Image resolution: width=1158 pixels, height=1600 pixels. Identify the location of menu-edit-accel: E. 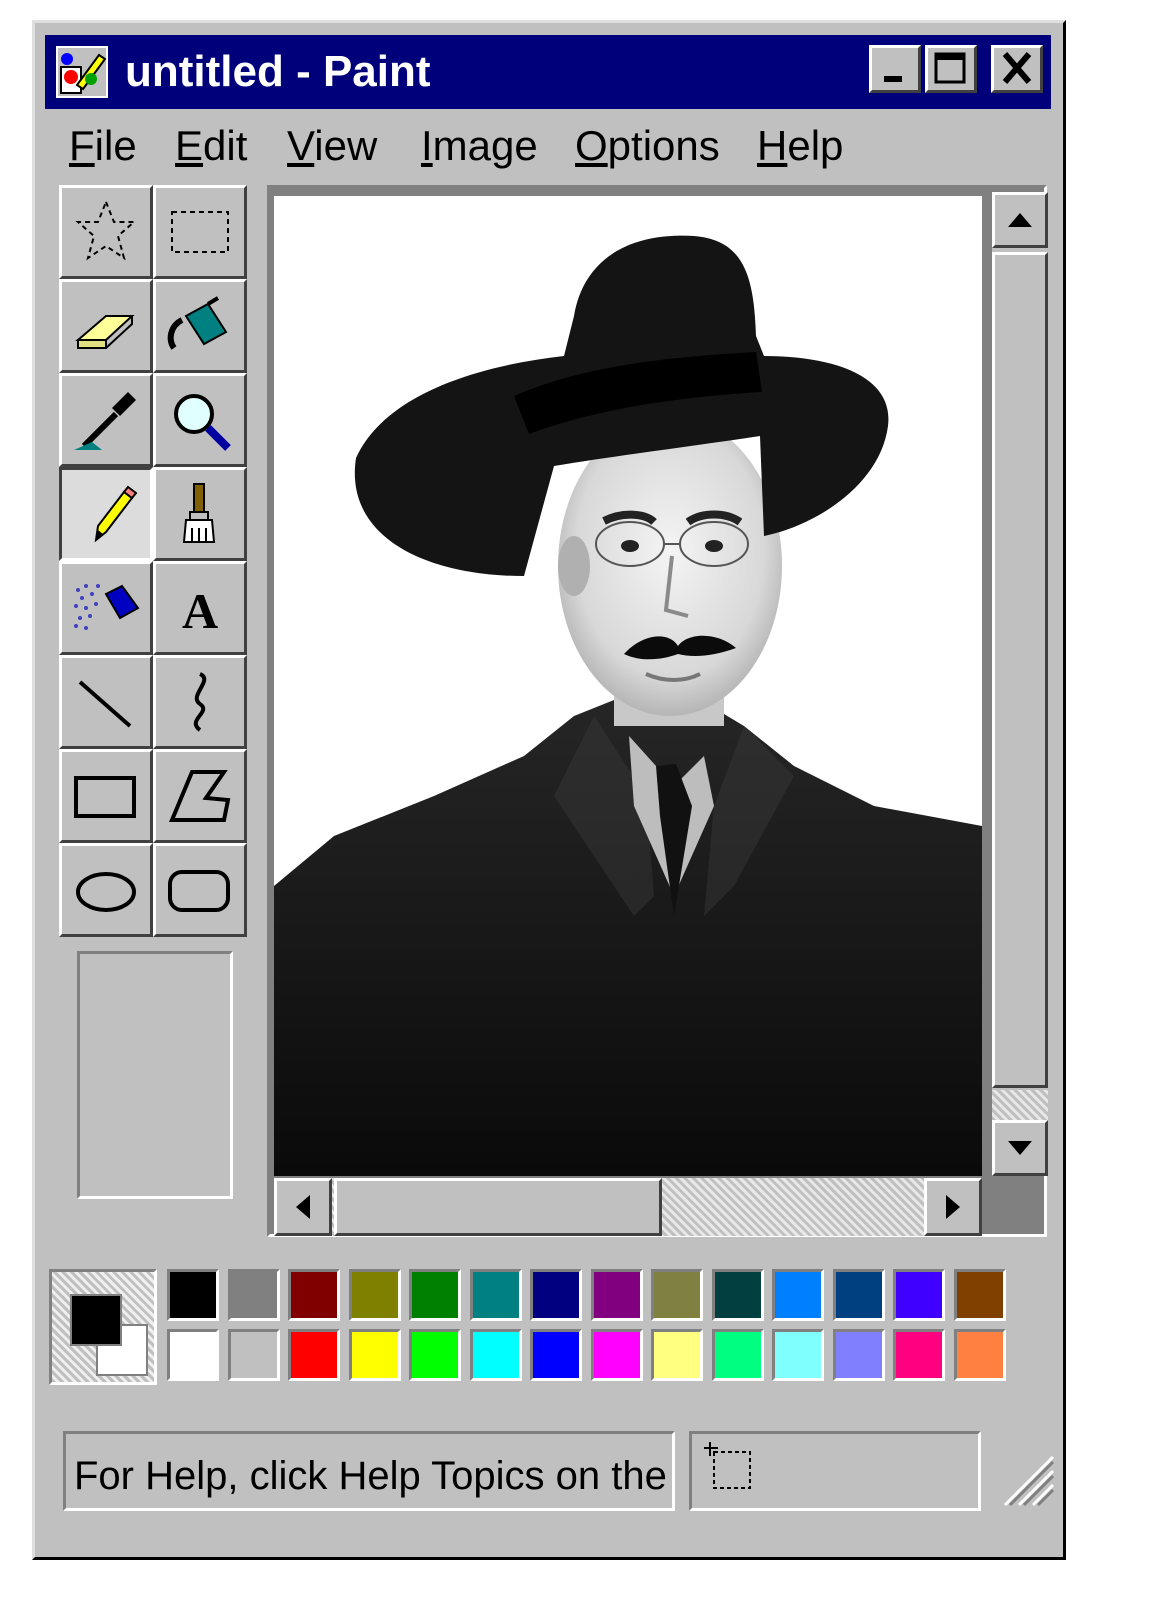
(189, 145).